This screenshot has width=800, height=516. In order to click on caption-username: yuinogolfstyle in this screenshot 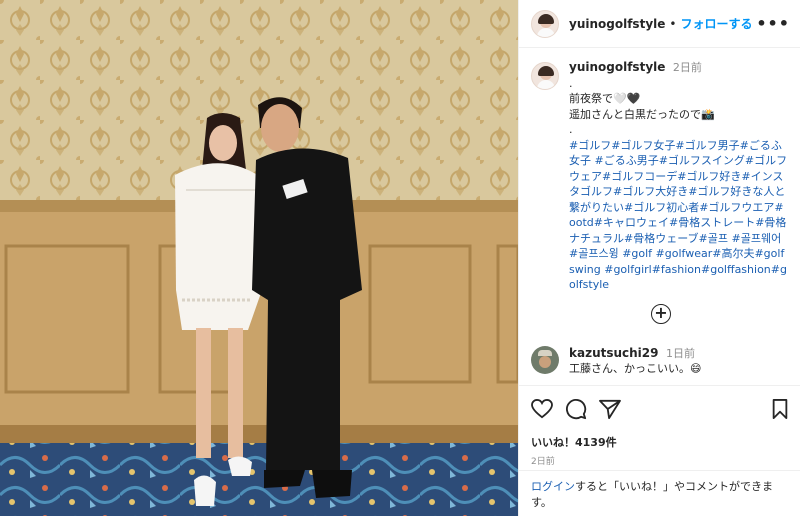, I will do `click(617, 67)`.